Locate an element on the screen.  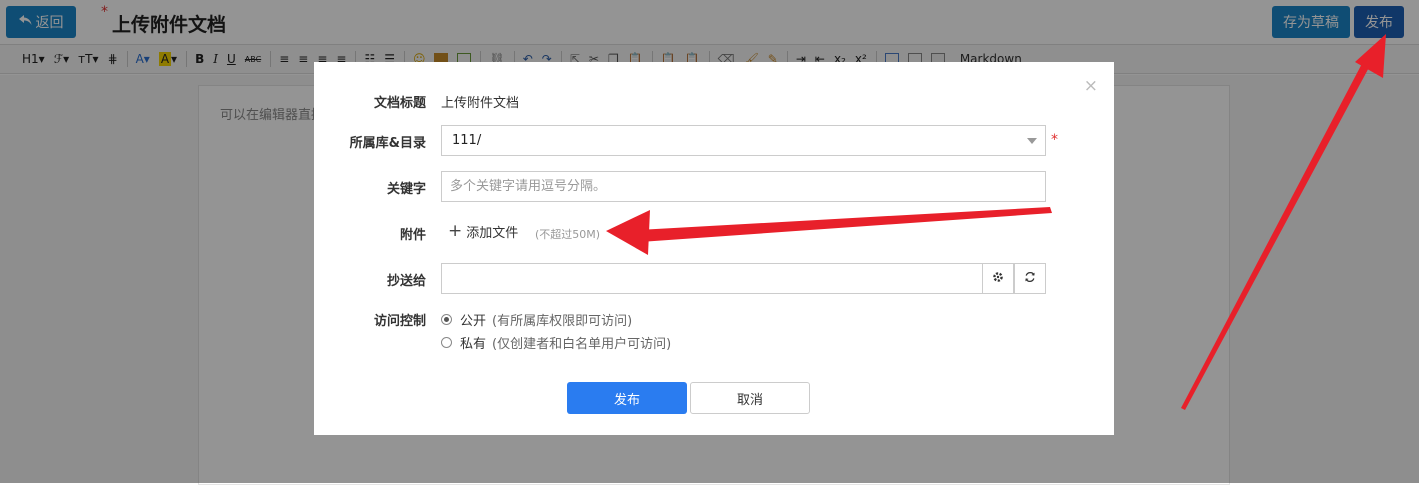
cc-settings-button is located at coordinates (998, 278).